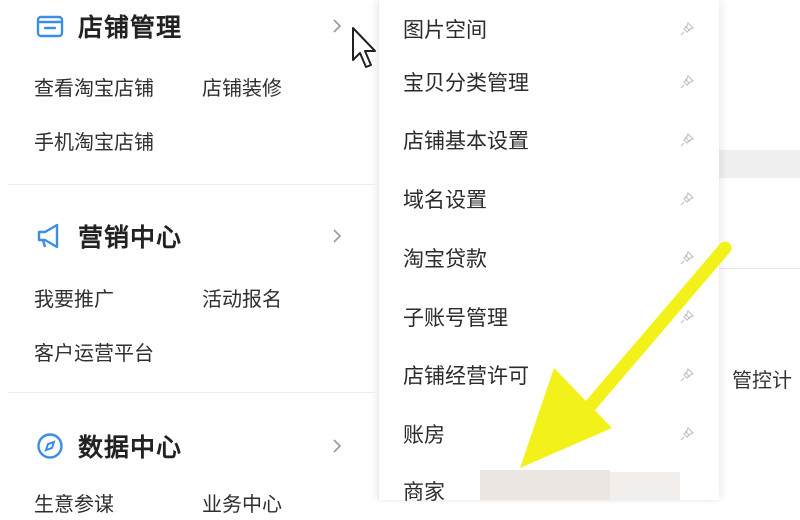 This screenshot has width=800, height=520. I want to click on flyout-item-label: 淘宝贷款, so click(445, 259).